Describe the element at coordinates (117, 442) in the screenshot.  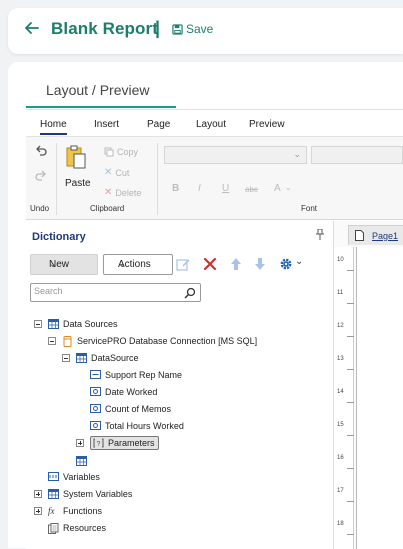
I see `tree-item-parameters: ? Parameters` at that location.